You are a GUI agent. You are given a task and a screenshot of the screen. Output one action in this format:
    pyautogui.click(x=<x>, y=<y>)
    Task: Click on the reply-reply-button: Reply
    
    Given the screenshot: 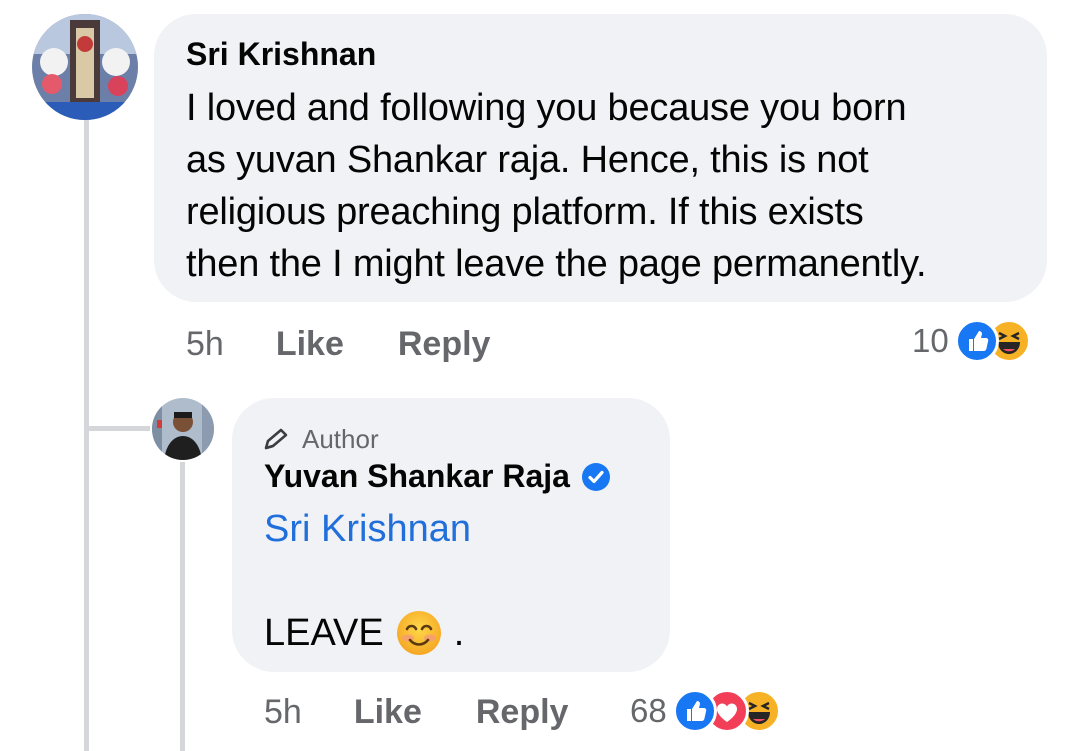 What is the action you would take?
    pyautogui.click(x=522, y=712)
    